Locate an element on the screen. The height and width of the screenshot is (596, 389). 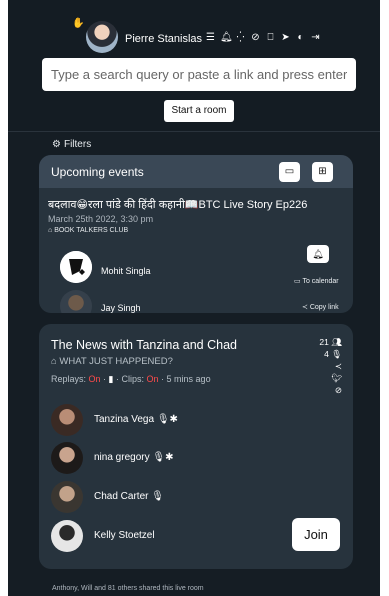
room-title: The News with Tanzina and Chad is located at coordinates (144, 345).